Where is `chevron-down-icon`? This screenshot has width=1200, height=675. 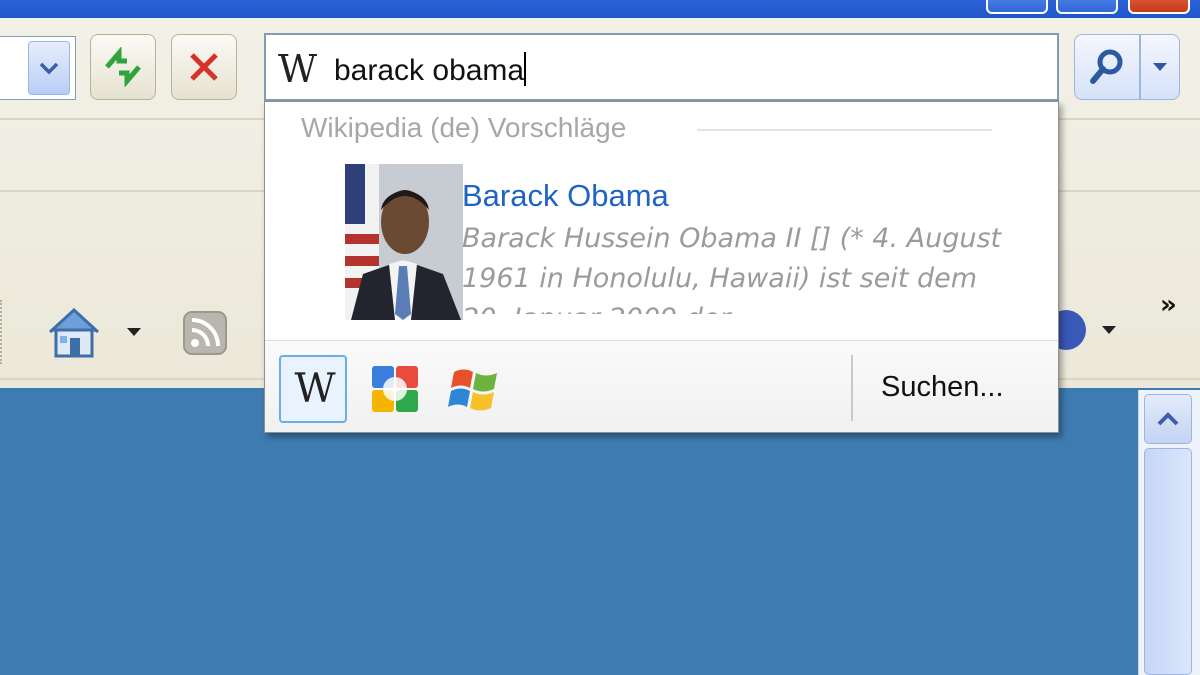 chevron-down-icon is located at coordinates (49, 68).